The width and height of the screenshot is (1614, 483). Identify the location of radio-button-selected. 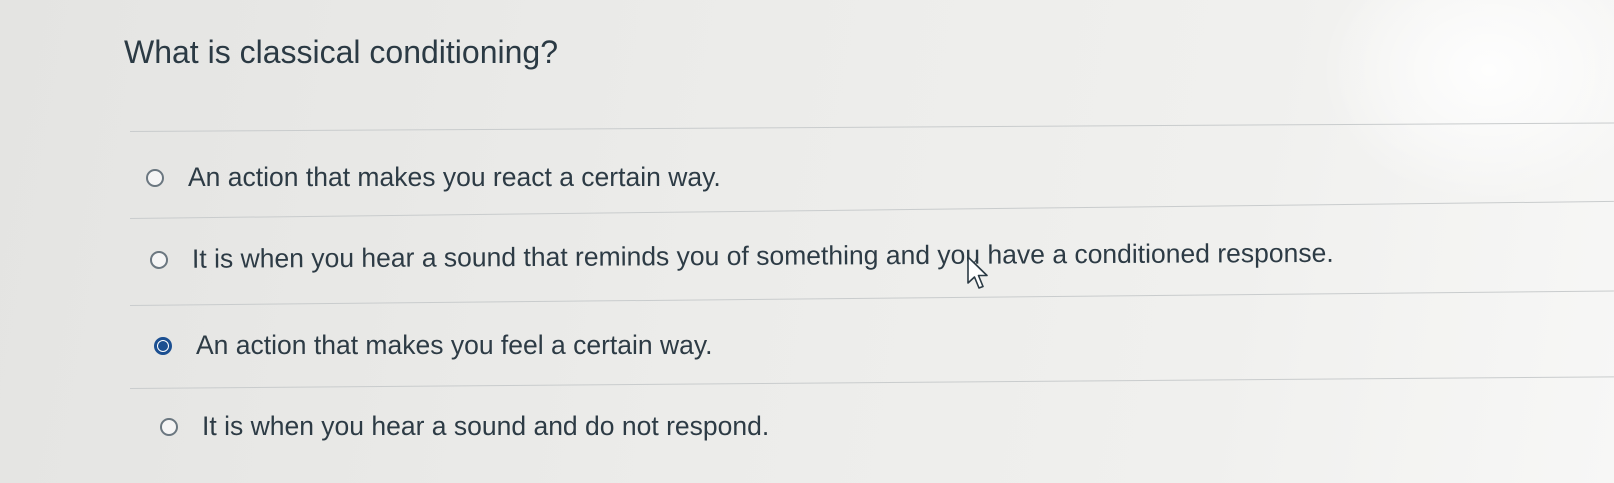
(163, 345).